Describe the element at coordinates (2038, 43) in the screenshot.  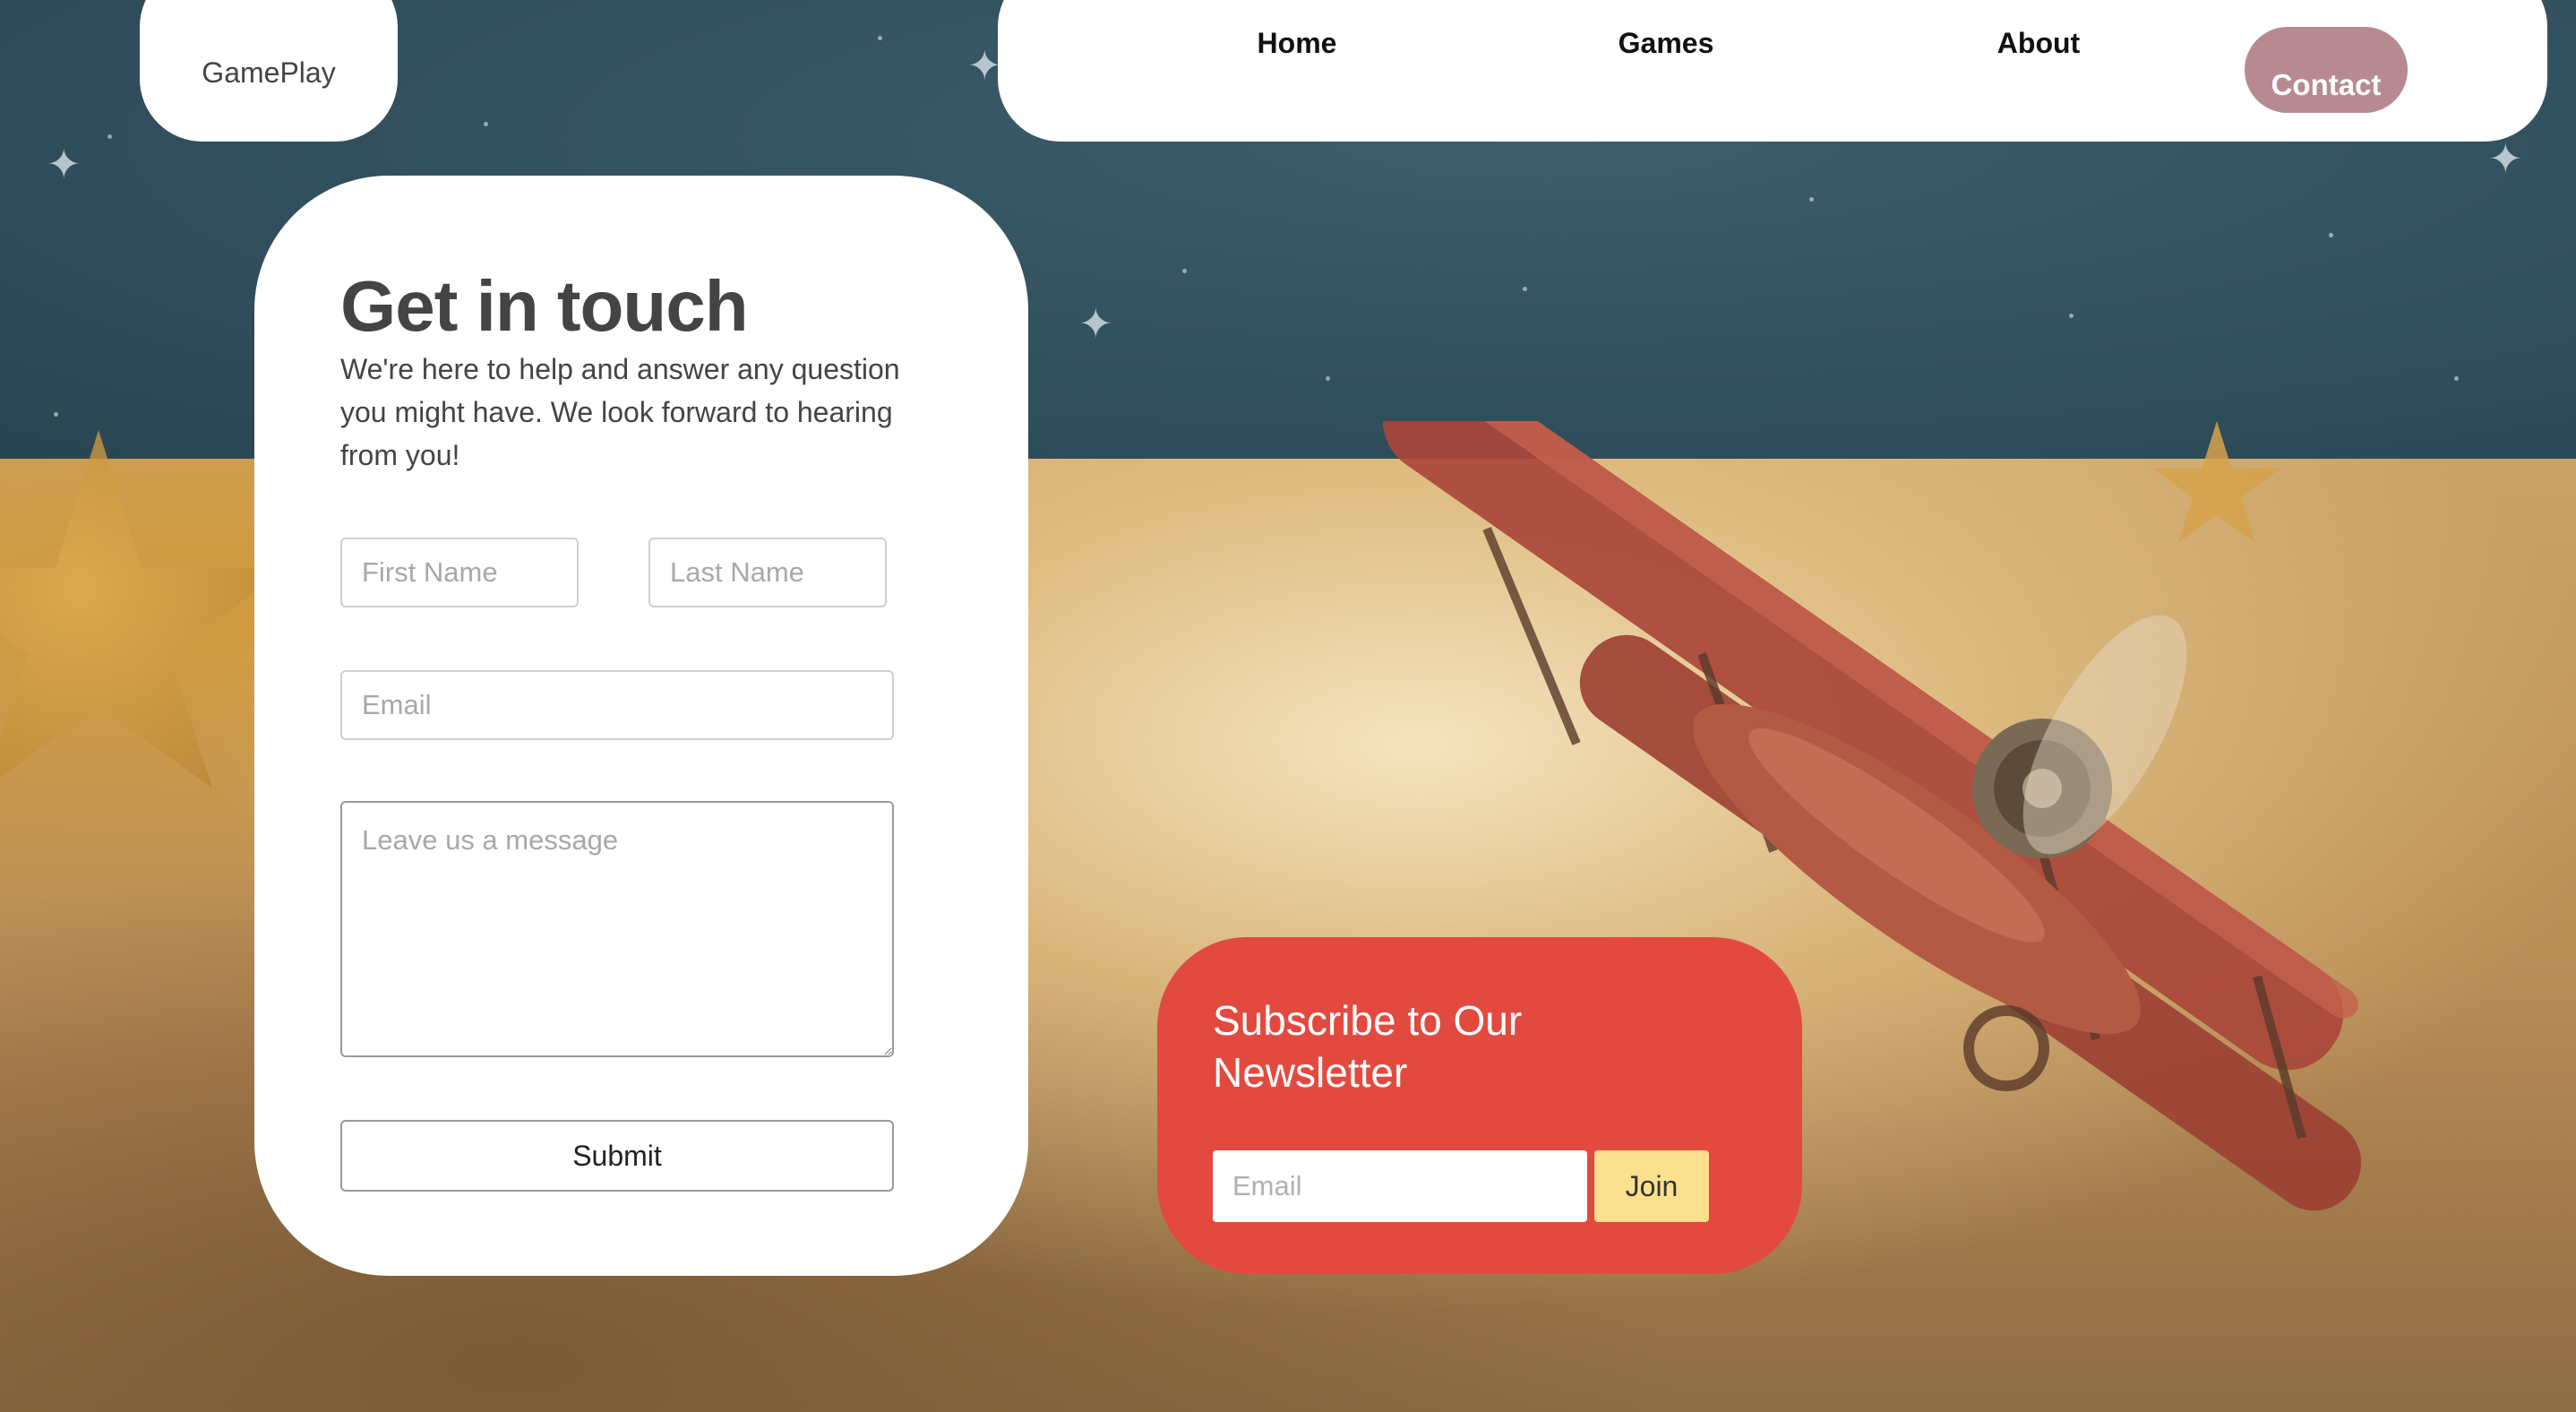
I see `nav-about: About` at that location.